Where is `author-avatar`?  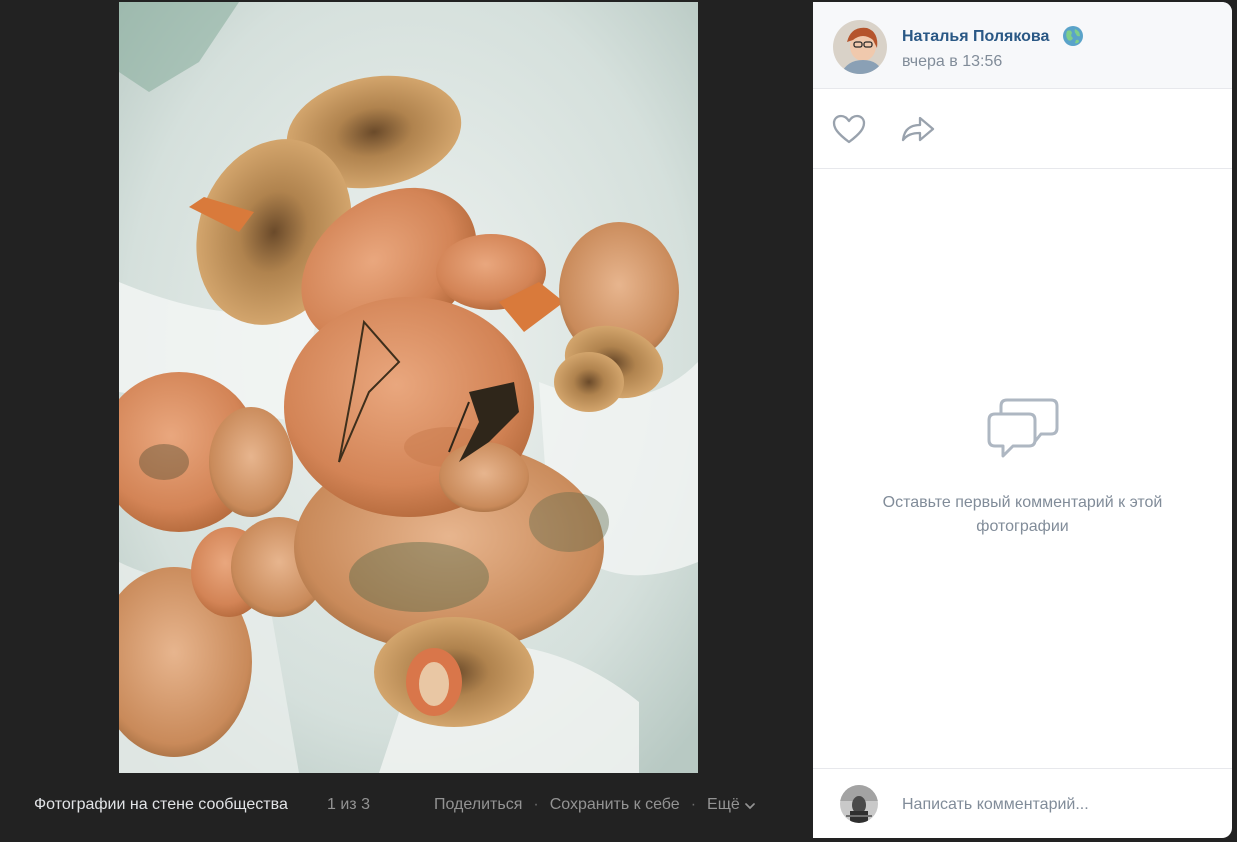
author-avatar is located at coordinates (860, 47).